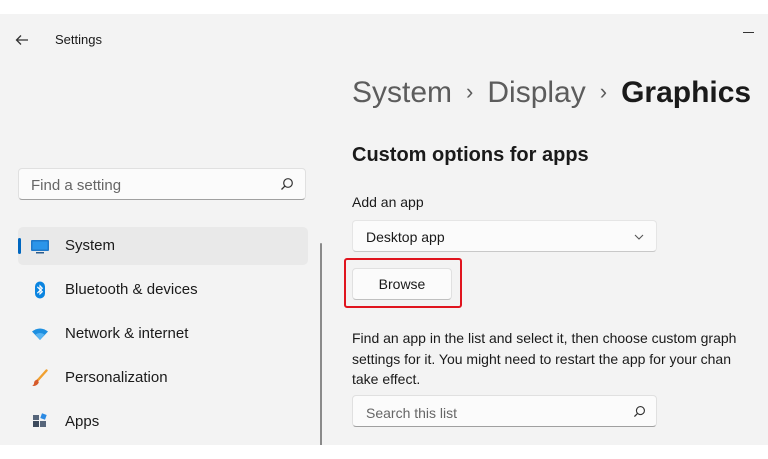 The height and width of the screenshot is (459, 768). I want to click on description-line: take effect., so click(386, 379).